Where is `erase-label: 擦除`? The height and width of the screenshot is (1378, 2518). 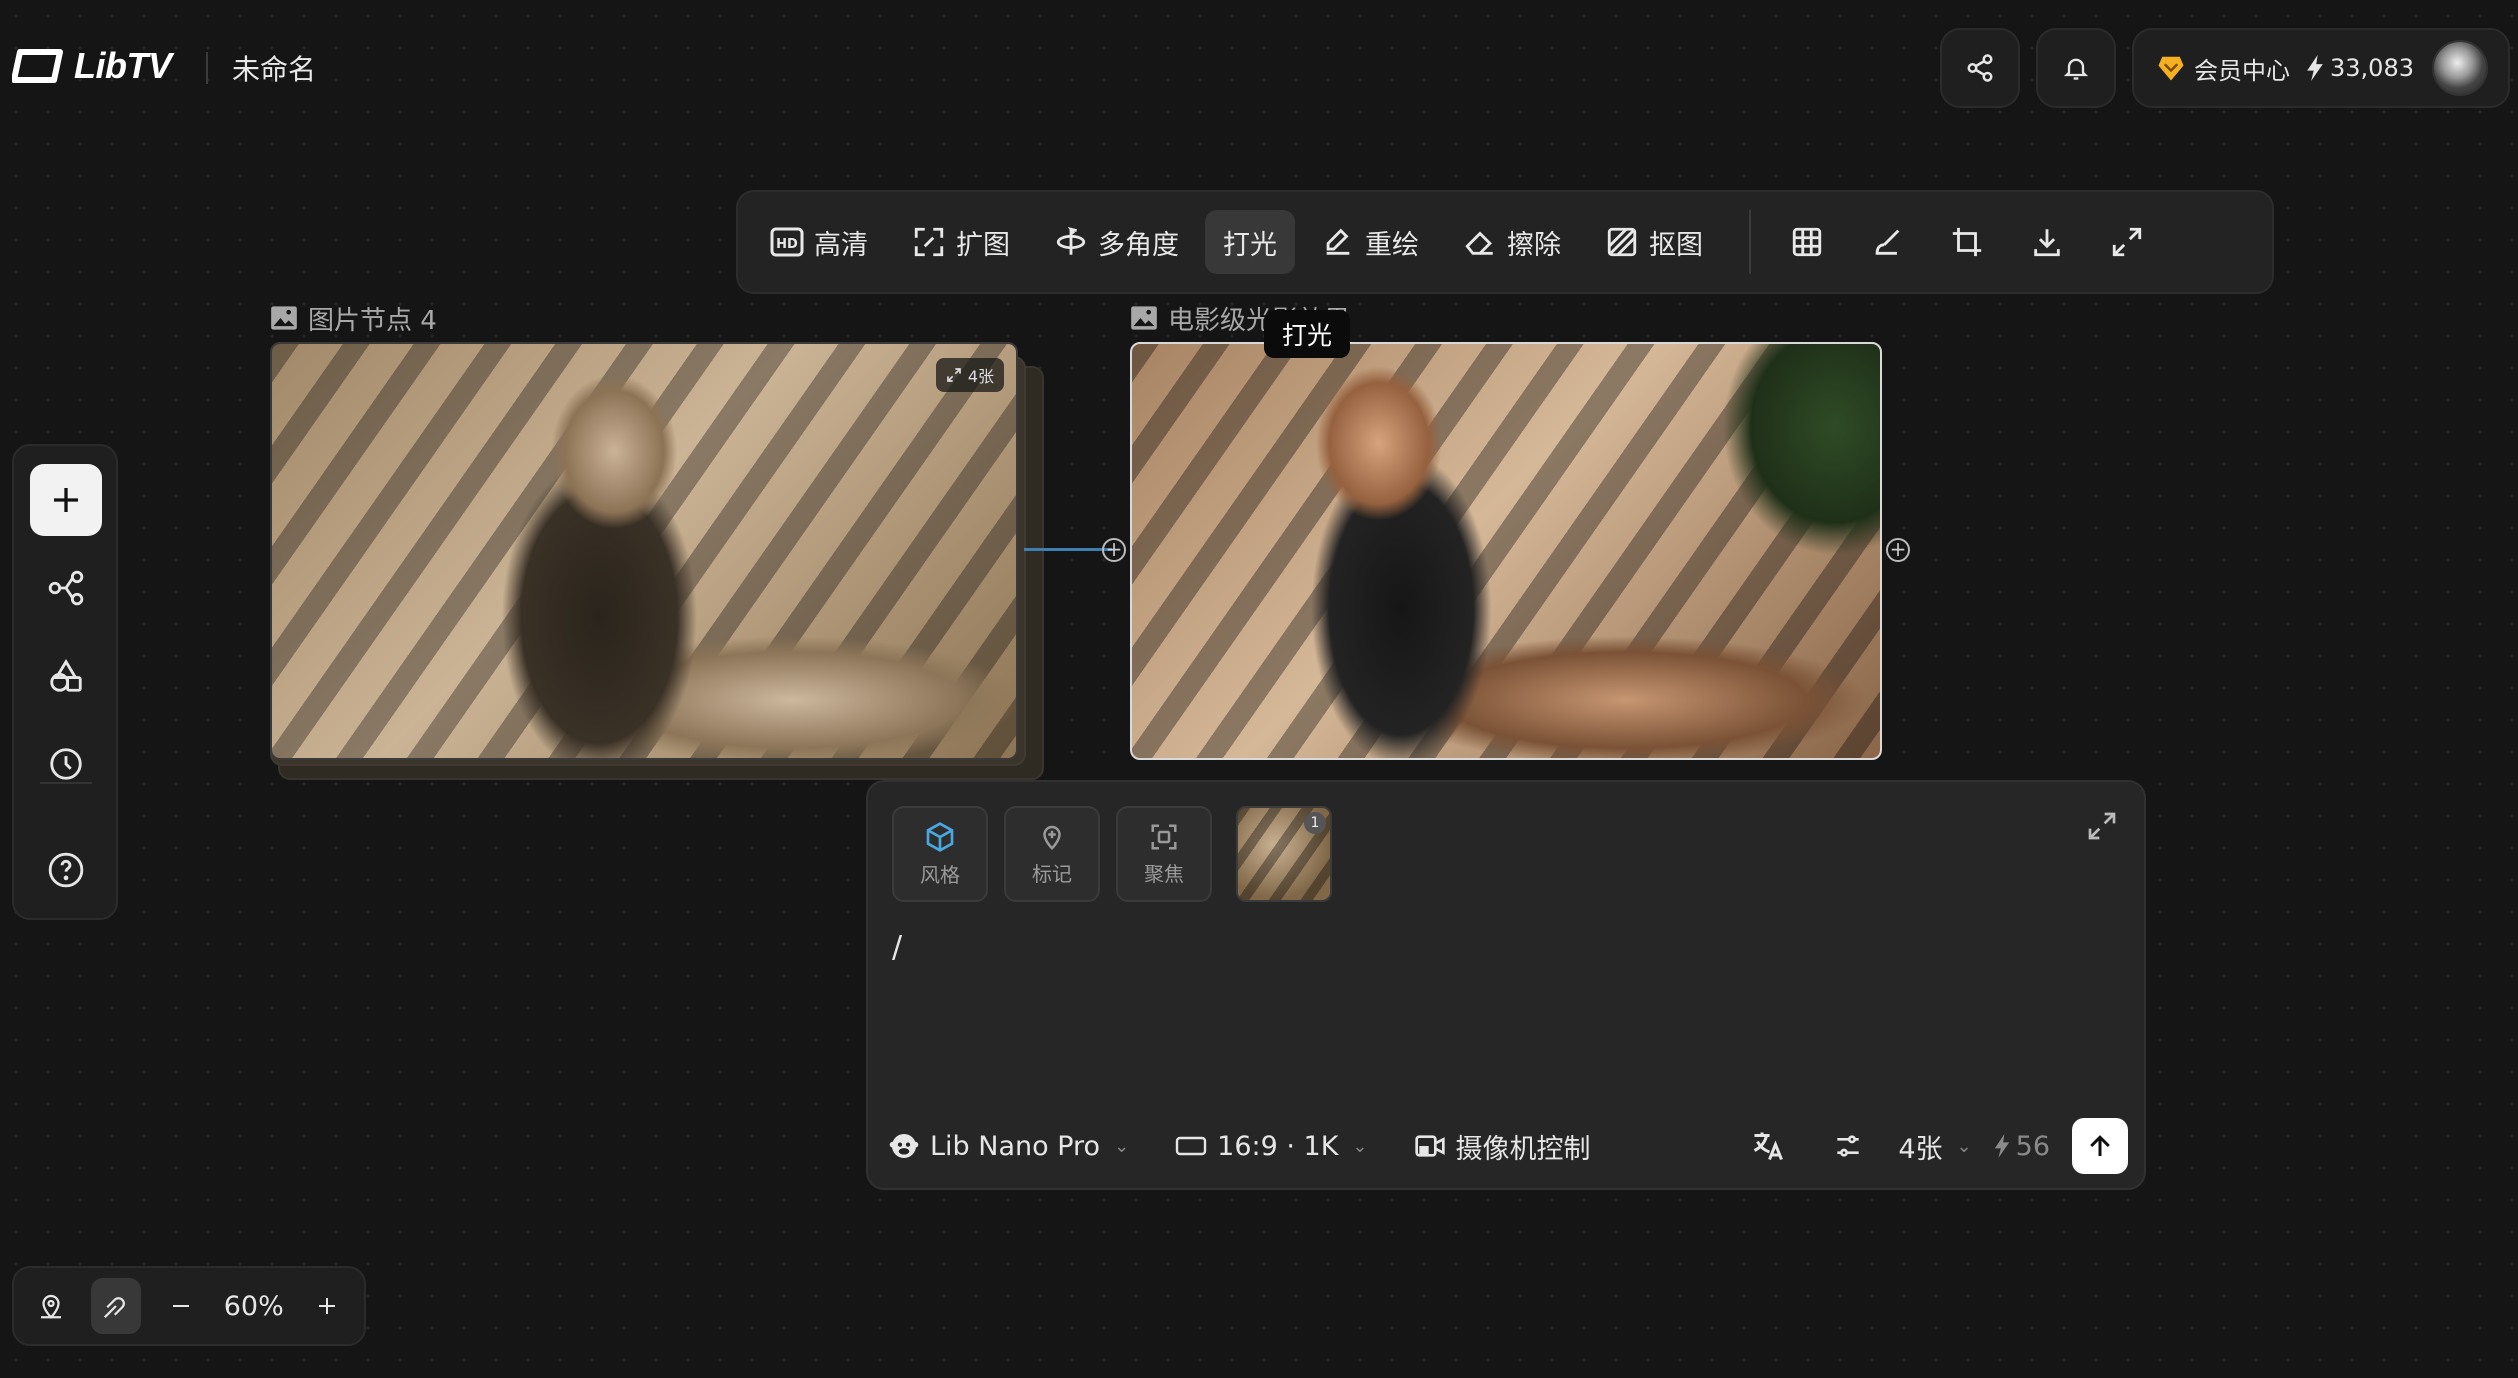 erase-label: 擦除 is located at coordinates (1534, 245).